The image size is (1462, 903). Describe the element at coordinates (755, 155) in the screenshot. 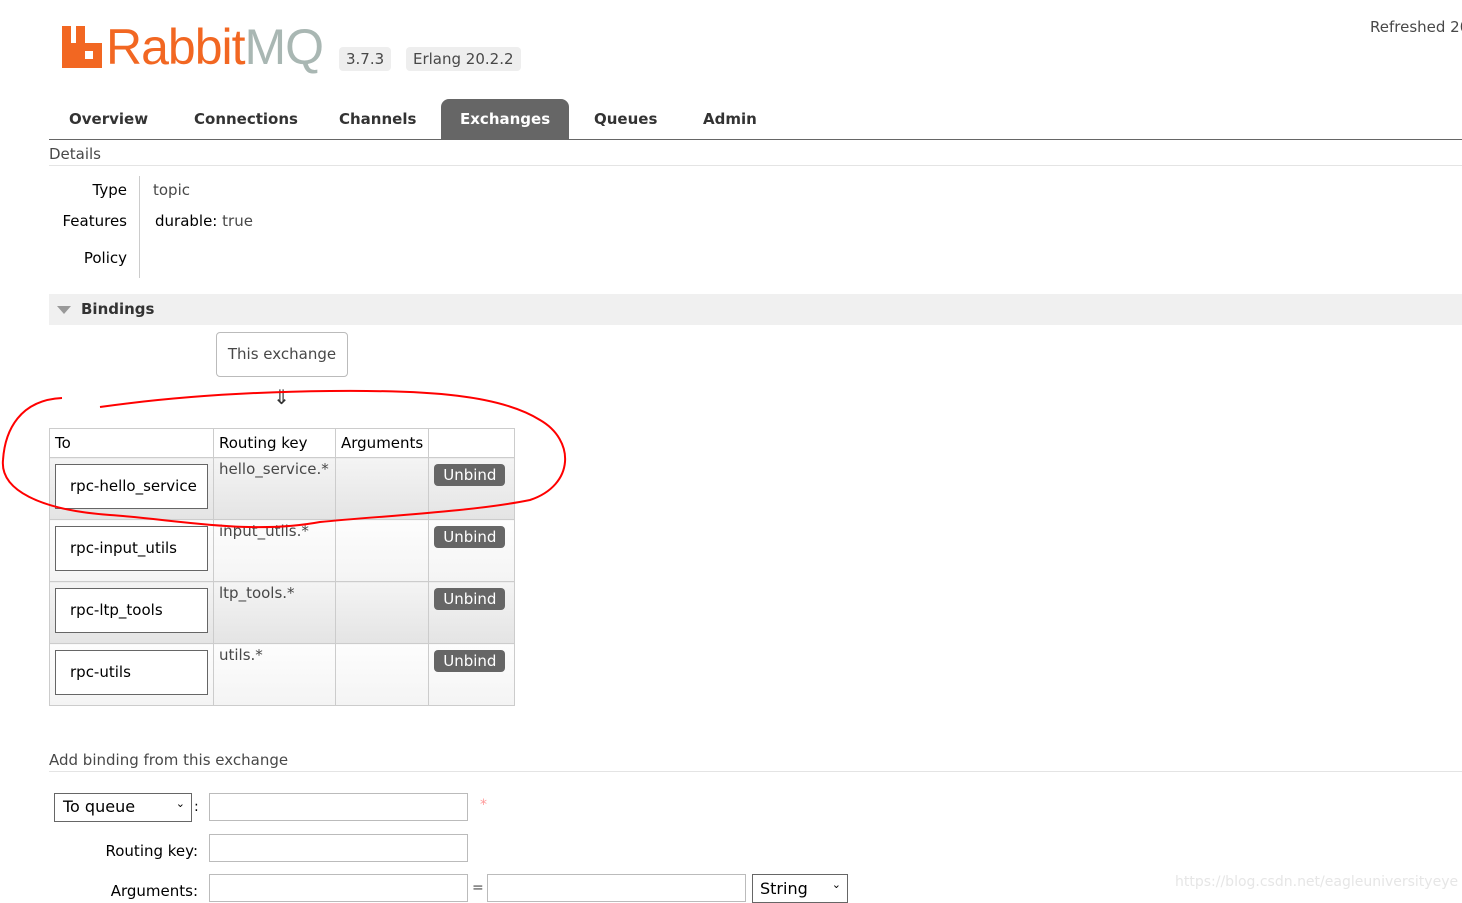

I see `details-section-title: Details` at that location.